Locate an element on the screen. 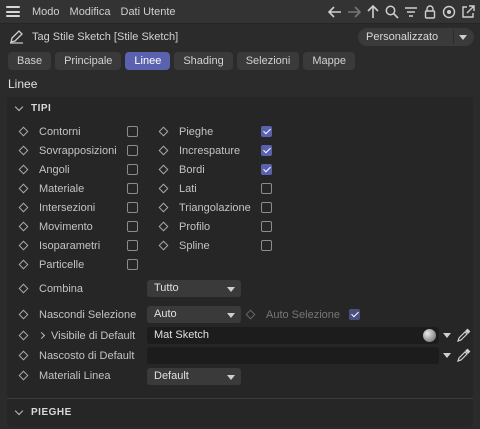 Image resolution: width=480 pixels, height=429 pixels. param-label: Nascosto di Default is located at coordinates (87, 355).